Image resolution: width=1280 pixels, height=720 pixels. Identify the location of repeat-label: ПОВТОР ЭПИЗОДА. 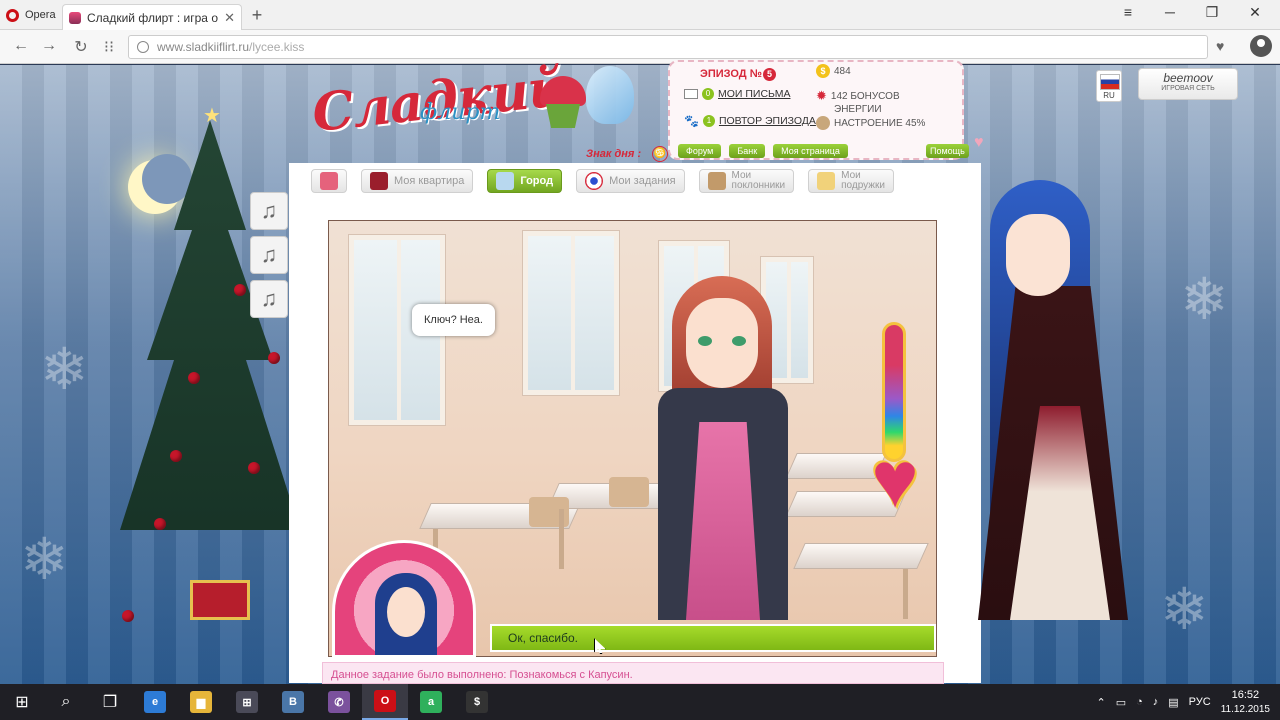
(767, 121).